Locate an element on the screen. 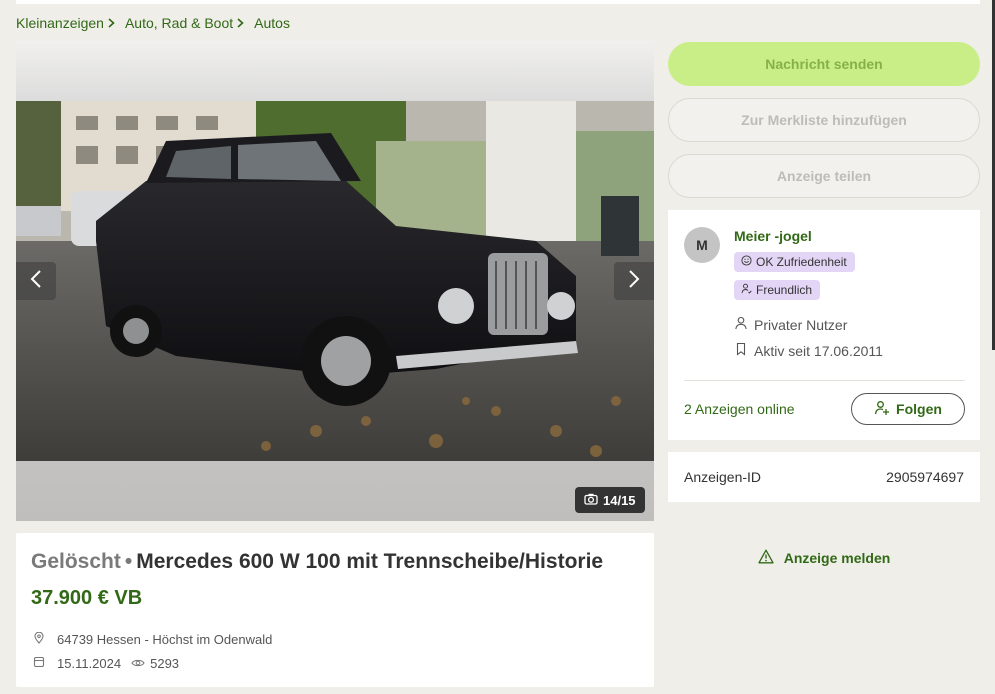  badge-freundlich: Freundlich is located at coordinates (777, 290).